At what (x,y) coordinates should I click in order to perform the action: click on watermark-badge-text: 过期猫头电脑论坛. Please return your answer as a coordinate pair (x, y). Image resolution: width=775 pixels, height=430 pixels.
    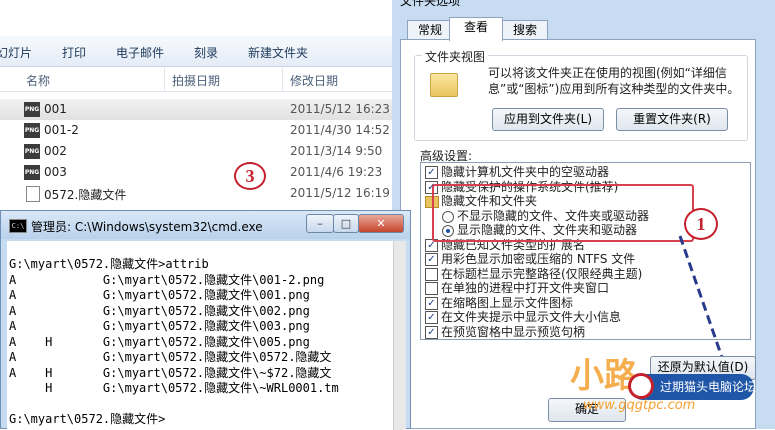
    Looking at the image, I should click on (708, 387).